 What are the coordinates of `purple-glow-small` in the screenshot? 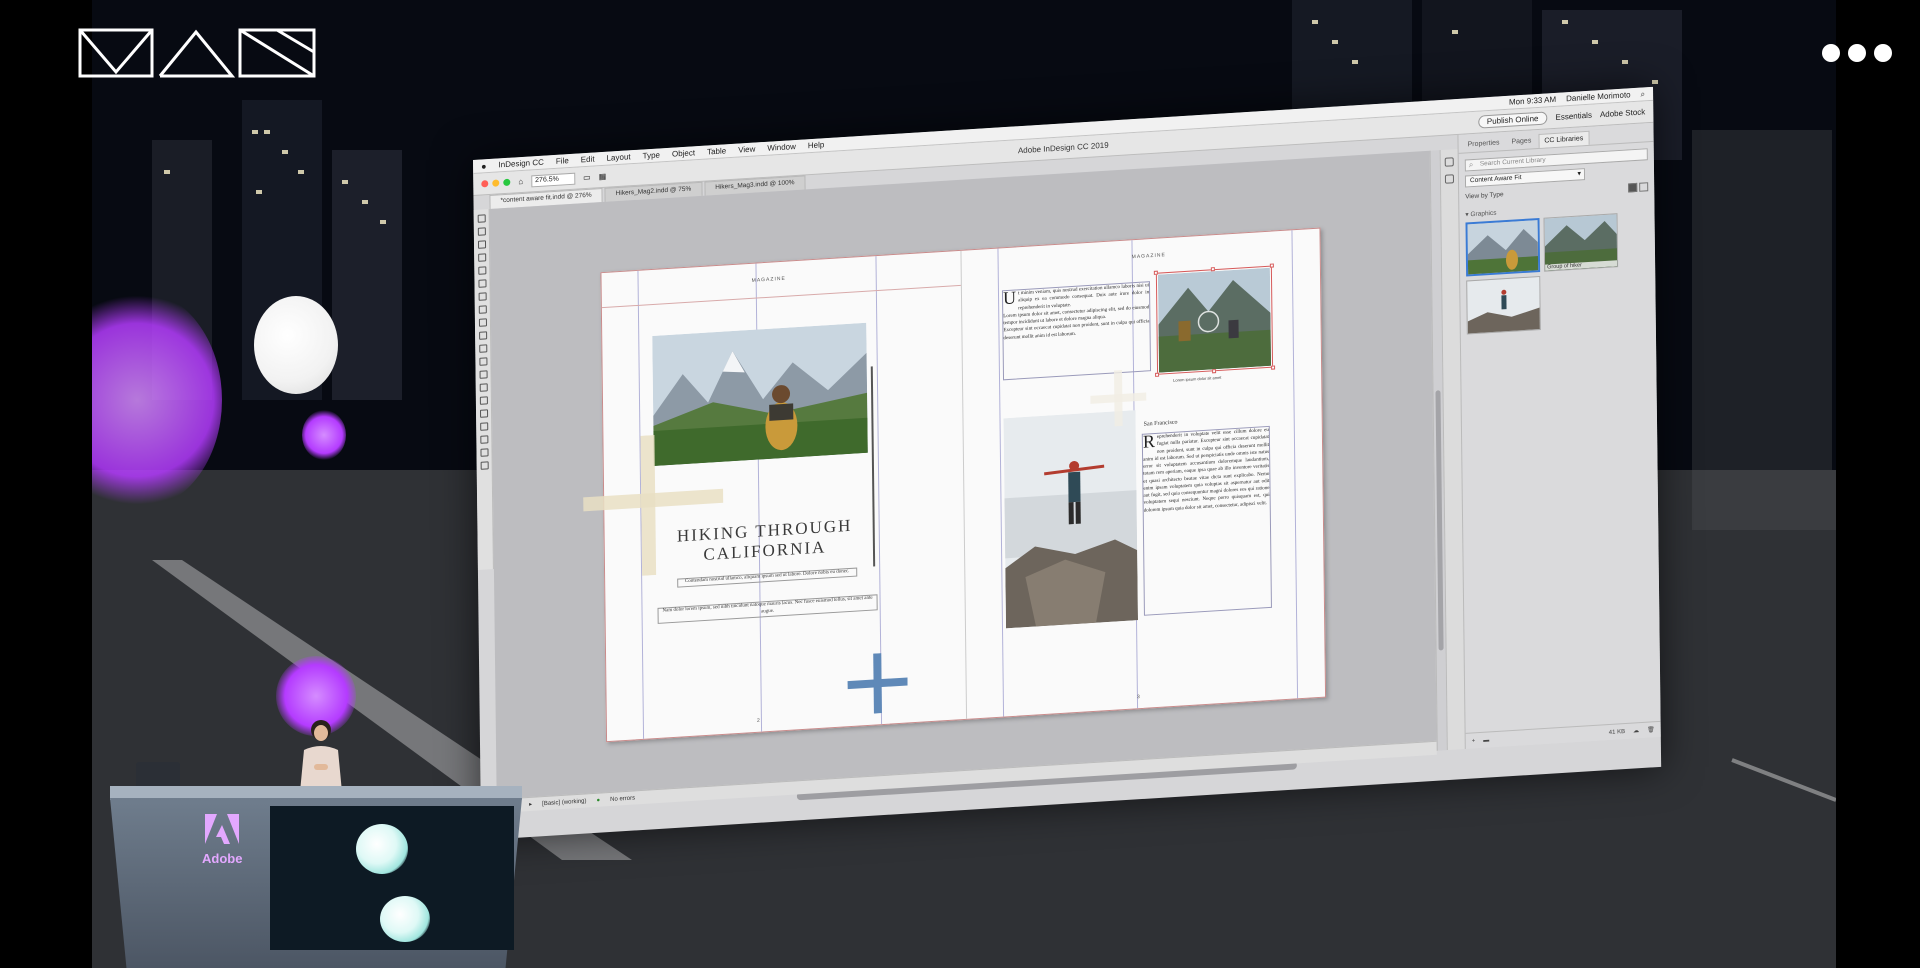 It's located at (324, 435).